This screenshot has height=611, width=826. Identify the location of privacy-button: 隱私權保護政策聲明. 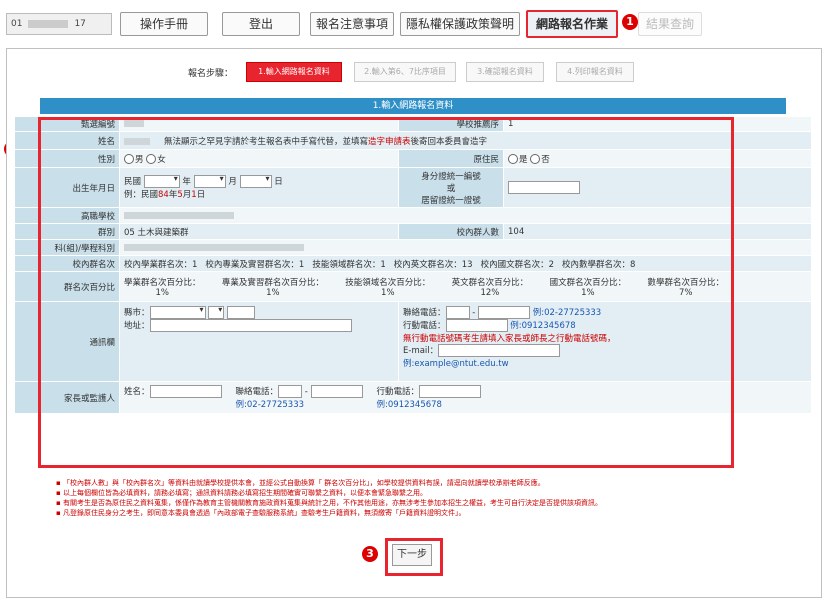
(460, 24).